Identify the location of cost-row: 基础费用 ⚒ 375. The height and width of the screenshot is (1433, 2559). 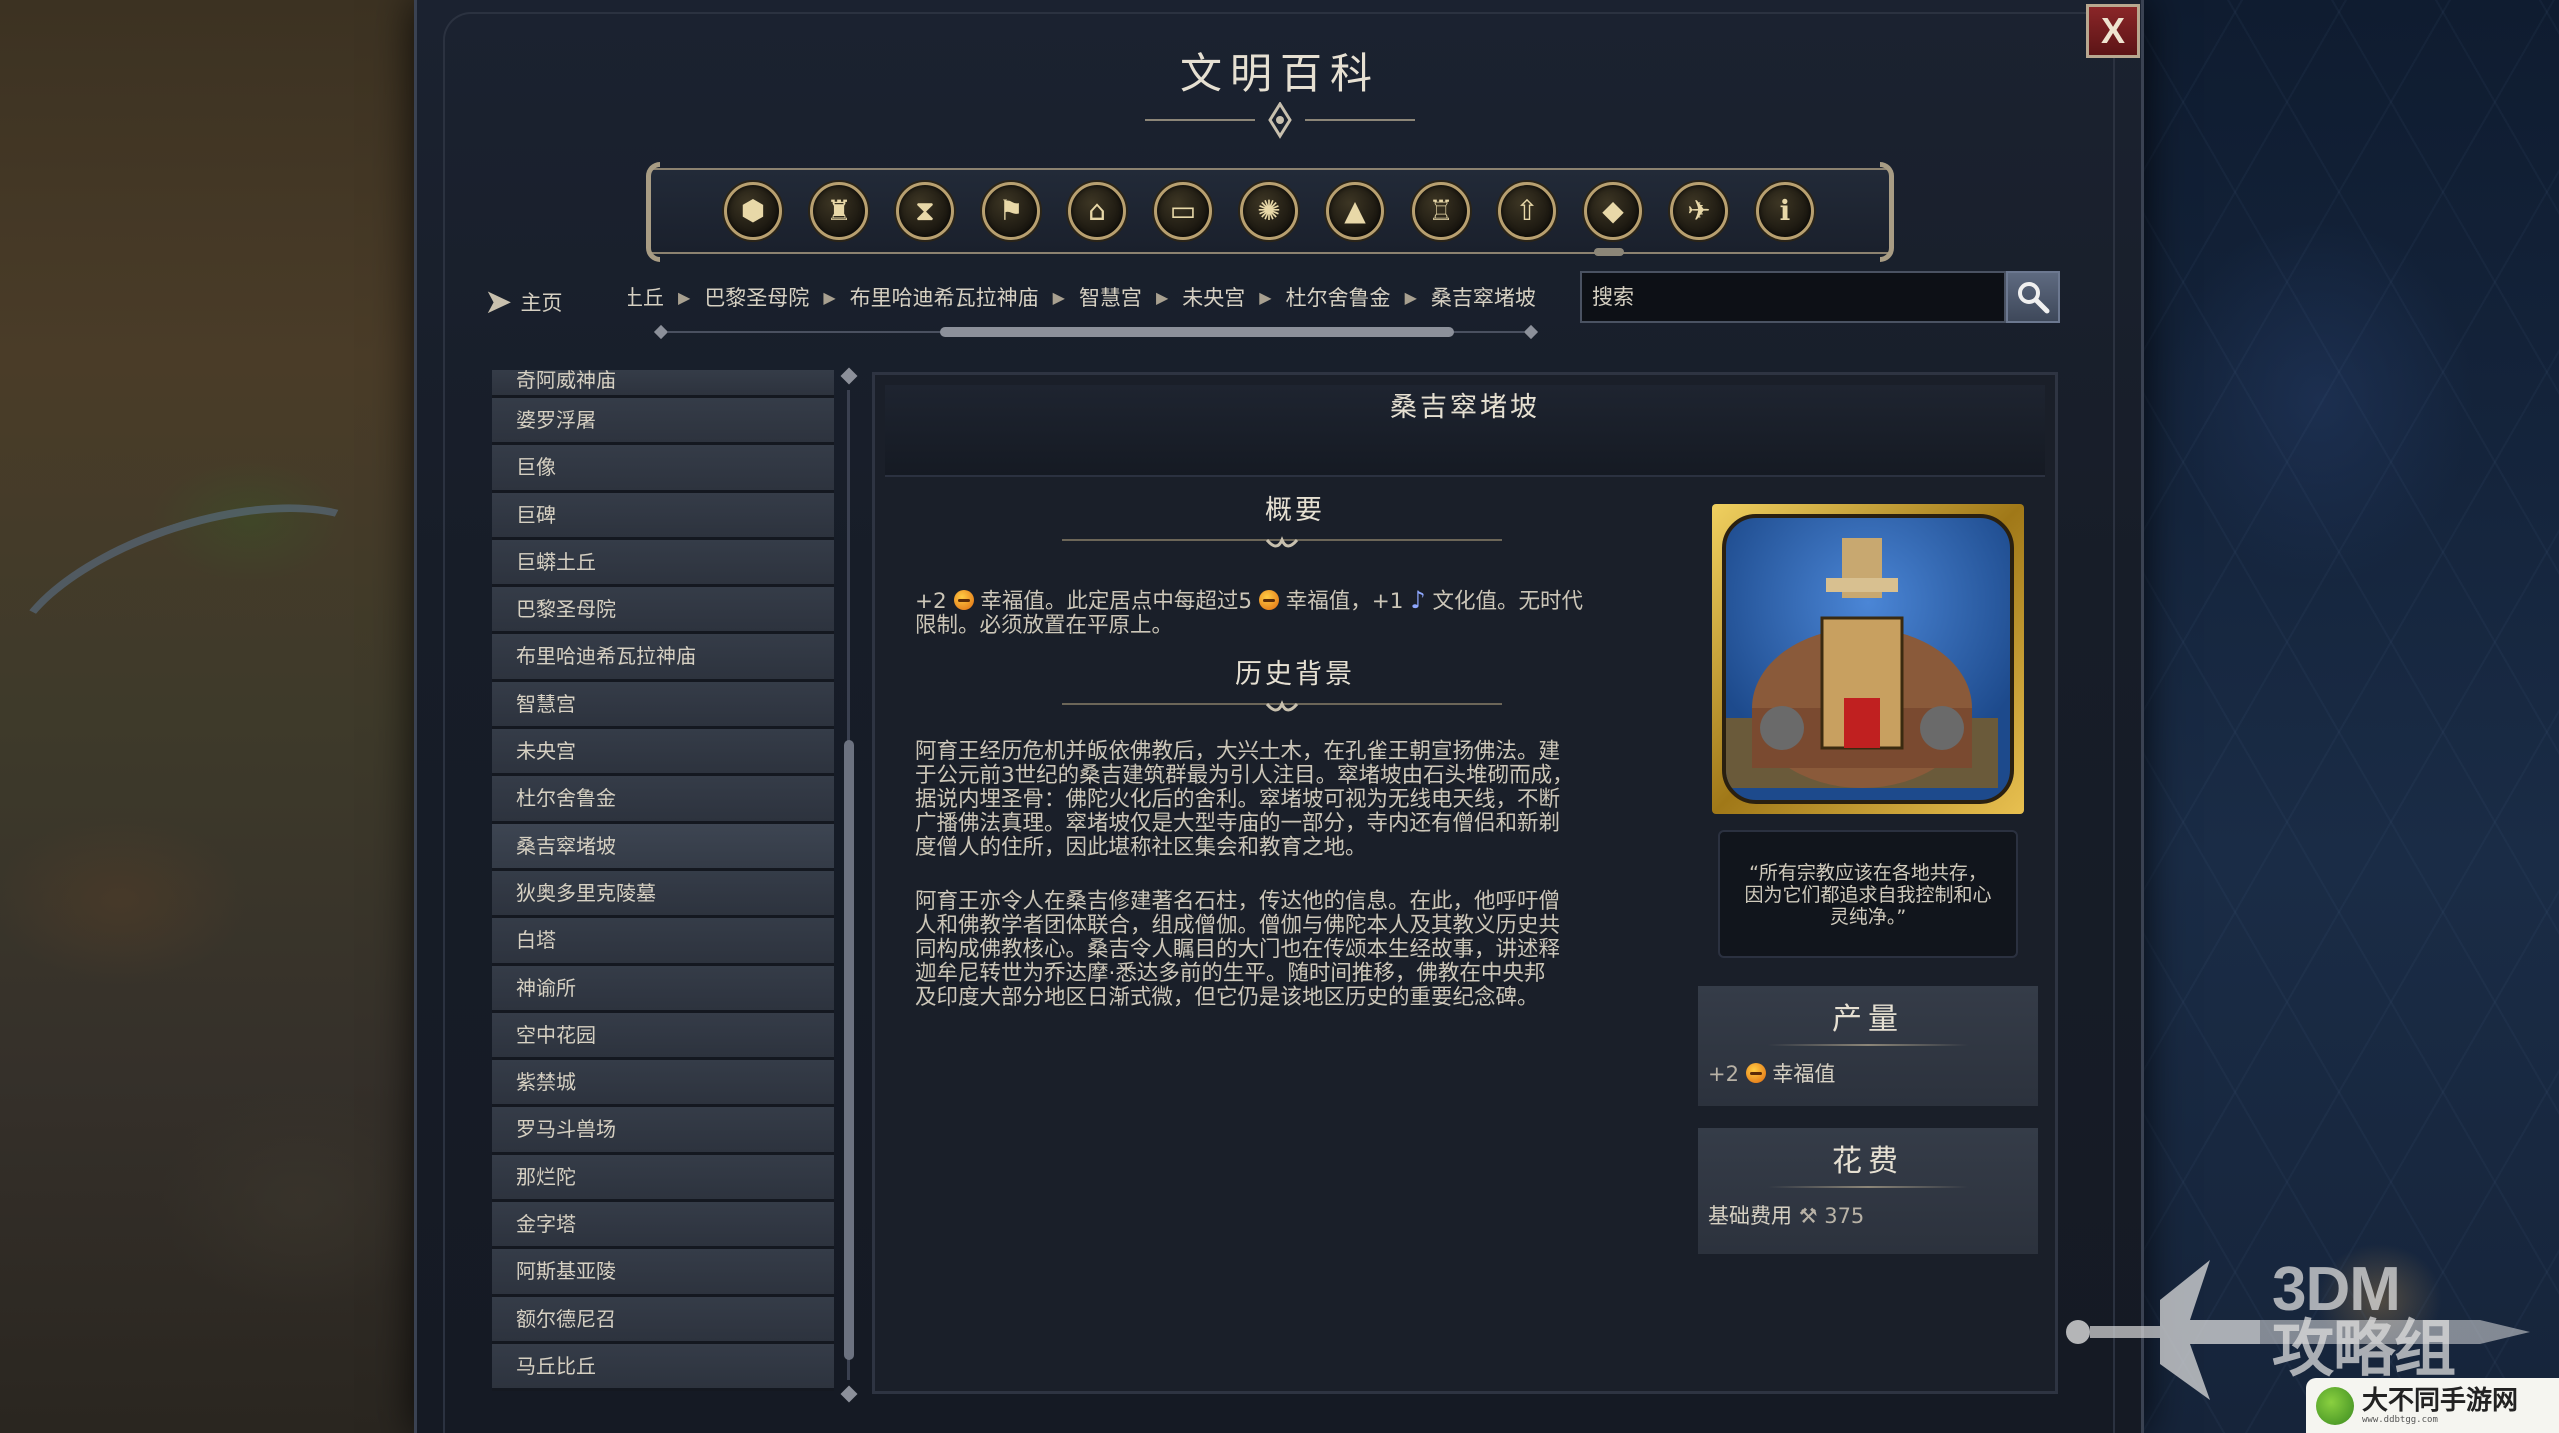
(1868, 1215).